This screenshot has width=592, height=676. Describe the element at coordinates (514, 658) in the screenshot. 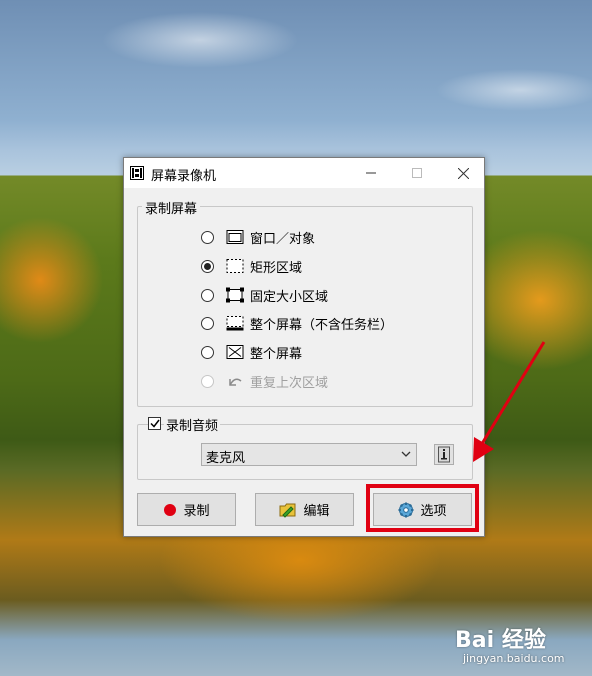

I see `watermark-url: jingyan.baidu.com` at that location.